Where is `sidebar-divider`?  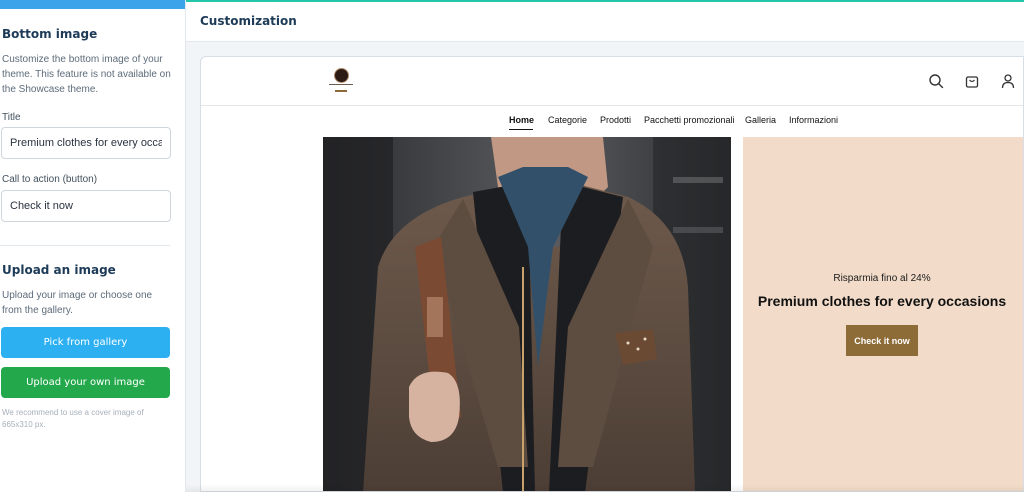 sidebar-divider is located at coordinates (85, 245).